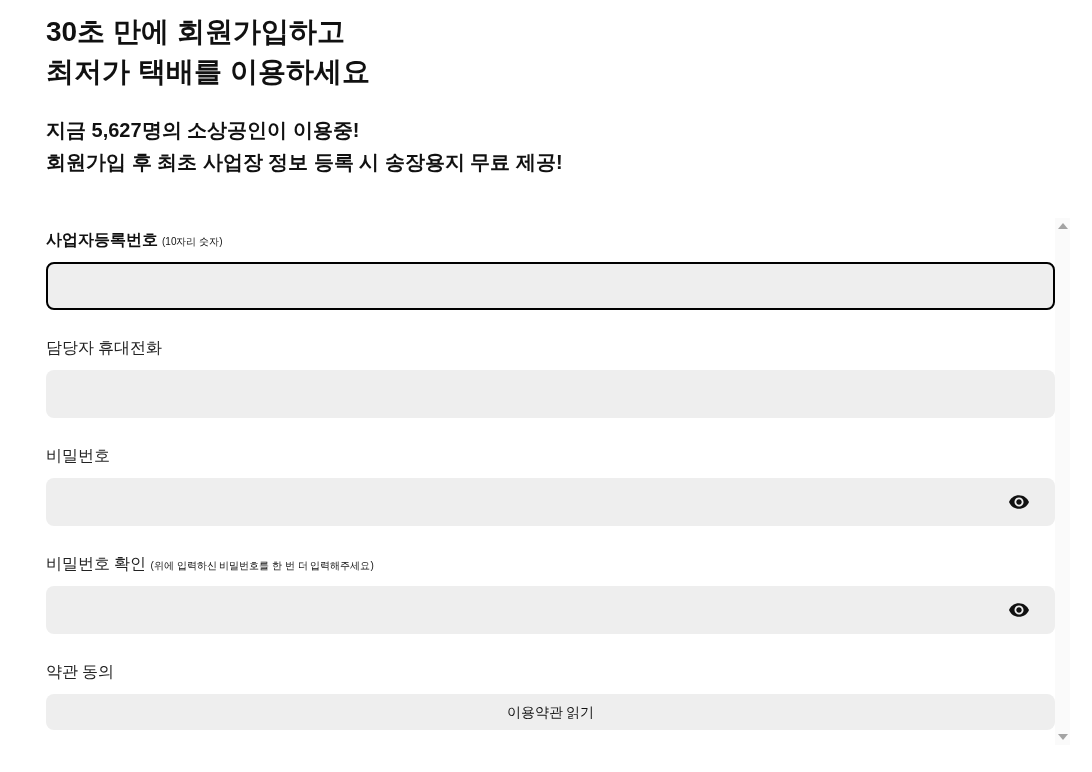 Image resolution: width=1092 pixels, height=772 pixels. Describe the element at coordinates (192, 242) in the screenshot. I see `field-hint: (10자리 숫자)` at that location.